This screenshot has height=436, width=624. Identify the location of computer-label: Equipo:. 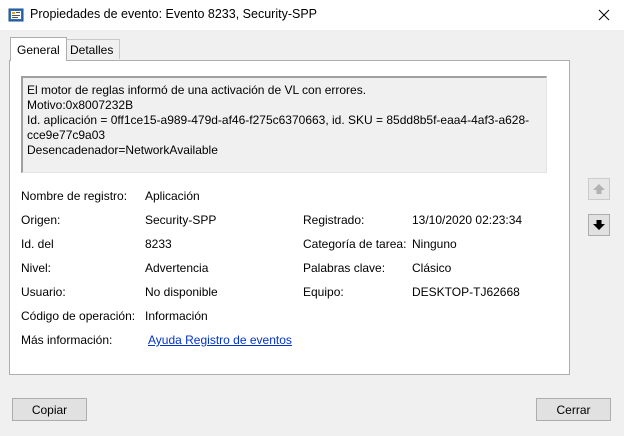
(323, 292).